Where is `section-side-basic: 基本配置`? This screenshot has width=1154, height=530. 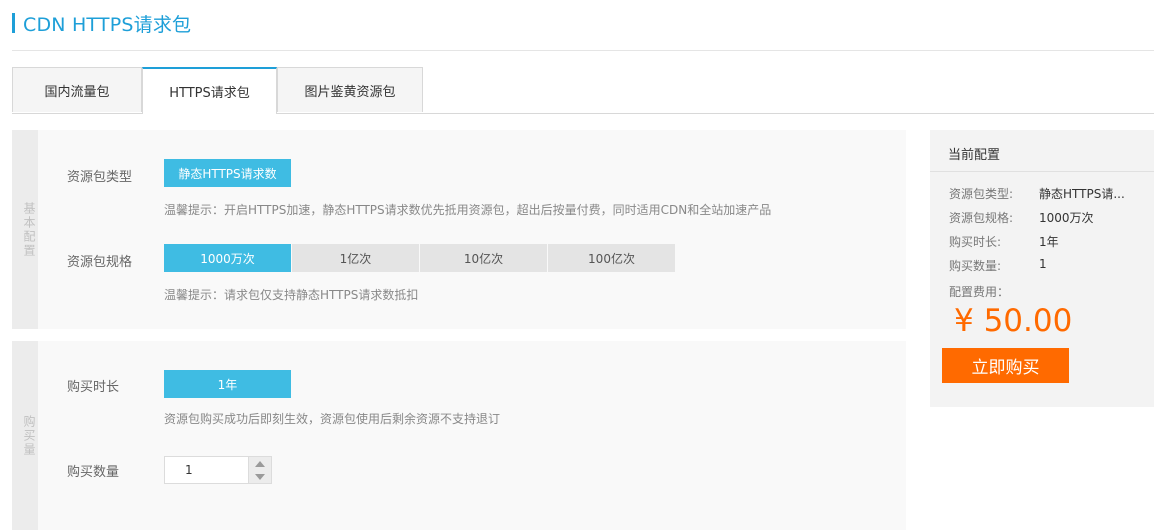
section-side-basic: 基本配置 is located at coordinates (25, 229).